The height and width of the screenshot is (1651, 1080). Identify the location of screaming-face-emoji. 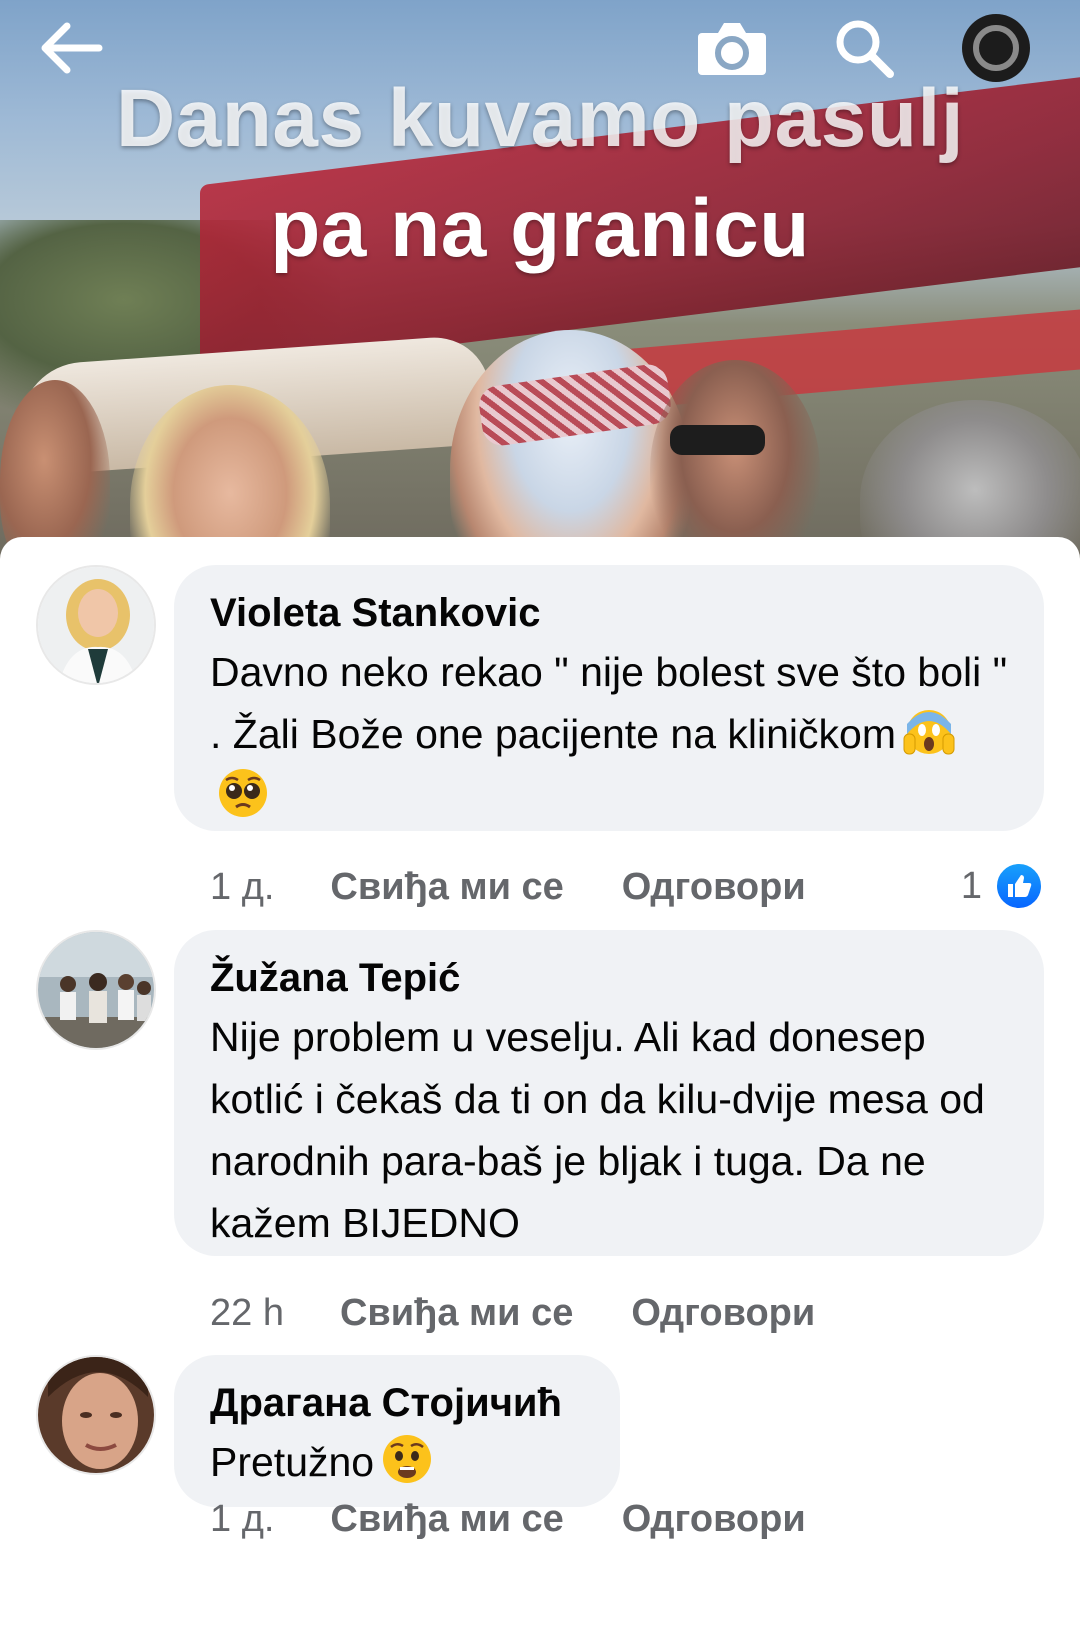
(929, 732).